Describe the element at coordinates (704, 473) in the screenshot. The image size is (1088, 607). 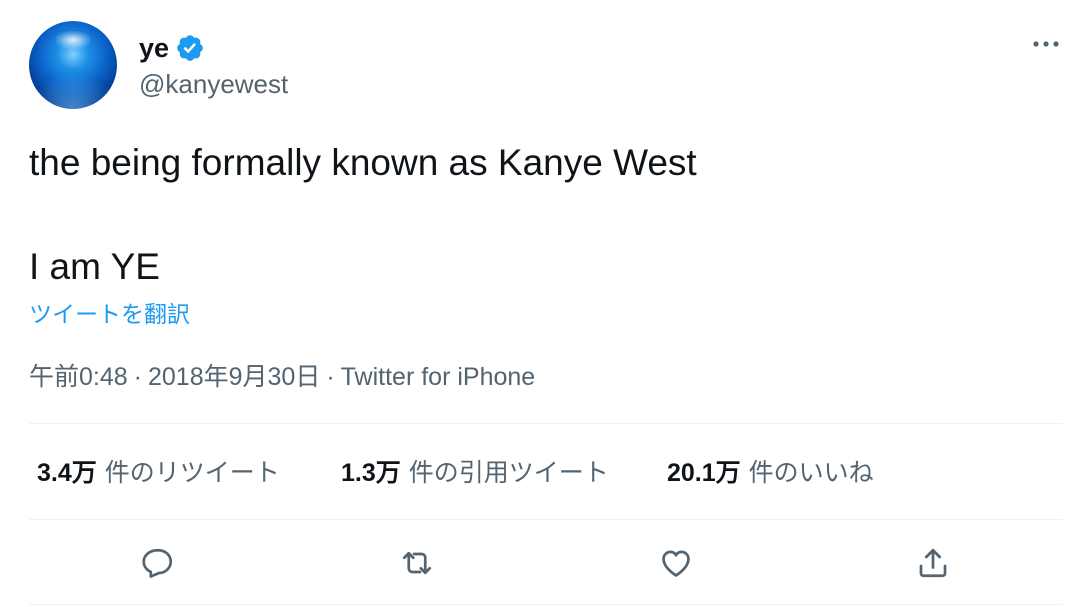
I see `stat-value: 20.1万` at that location.